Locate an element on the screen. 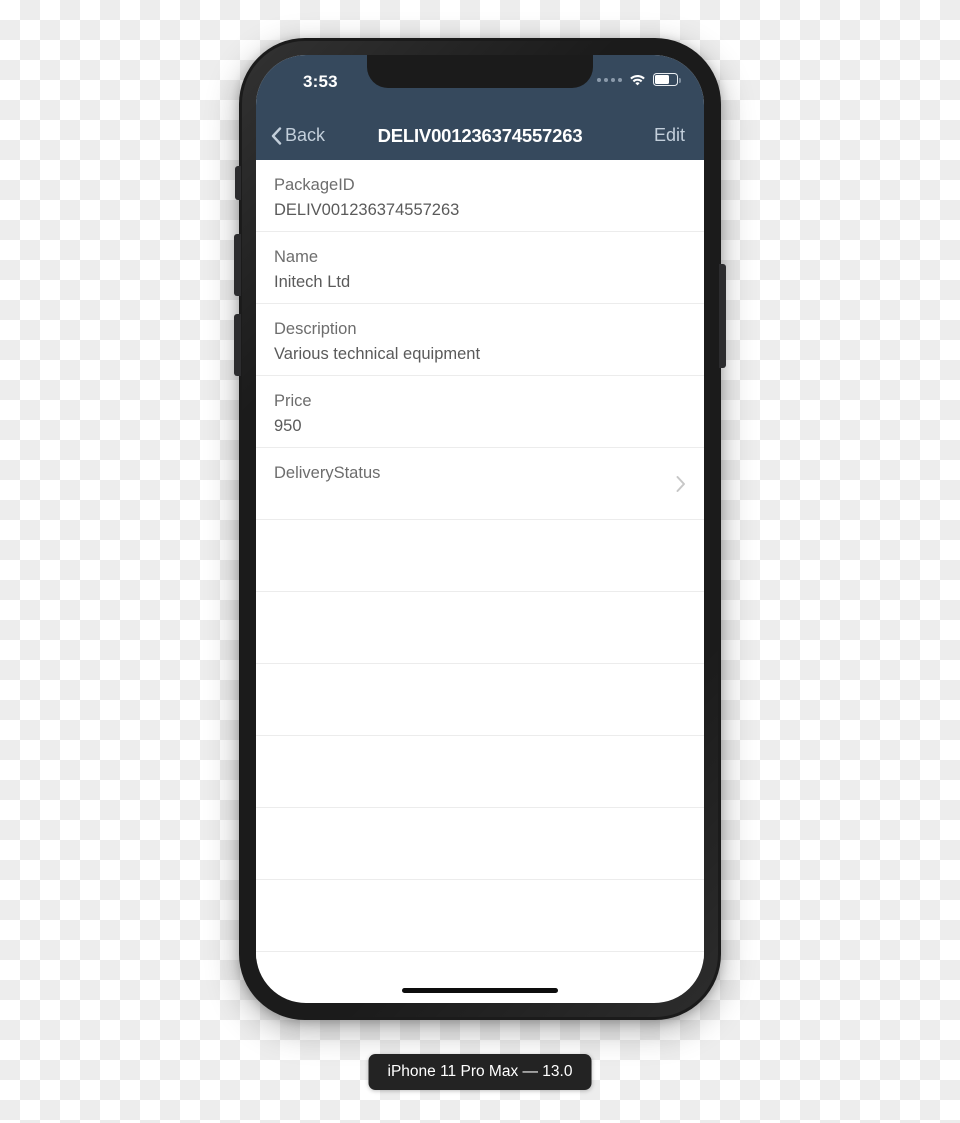  row-value: Initech Ltd is located at coordinates (312, 282).